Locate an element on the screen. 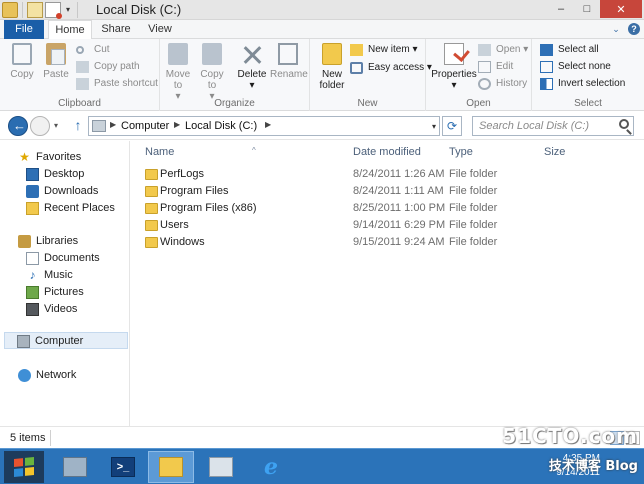  search-input: Search Local Disk (C:) is located at coordinates (553, 126).